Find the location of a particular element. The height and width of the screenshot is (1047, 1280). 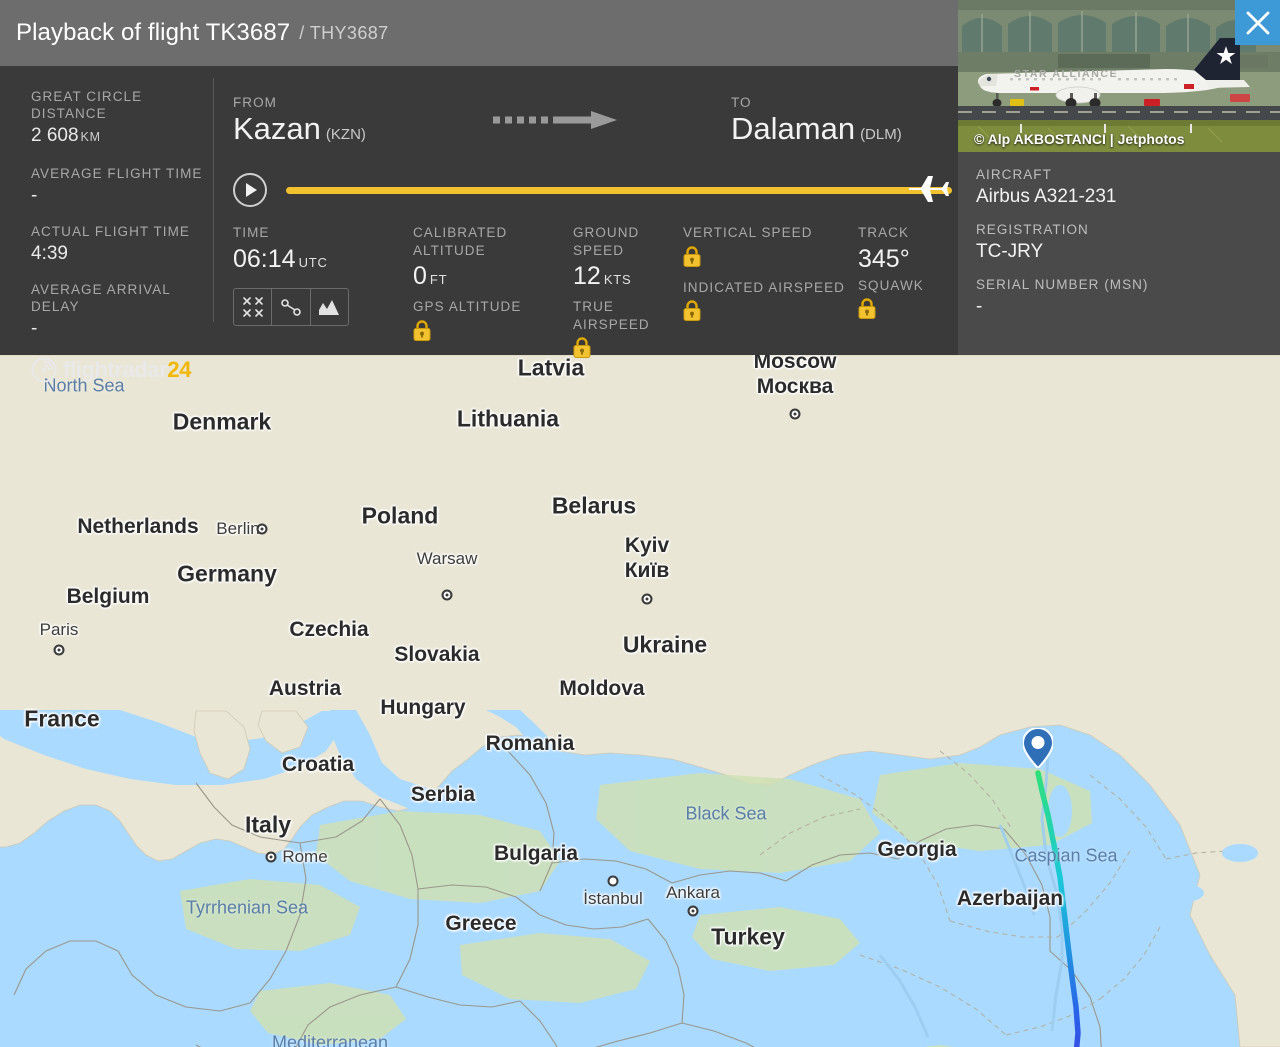

progress-fill is located at coordinates (619, 190).